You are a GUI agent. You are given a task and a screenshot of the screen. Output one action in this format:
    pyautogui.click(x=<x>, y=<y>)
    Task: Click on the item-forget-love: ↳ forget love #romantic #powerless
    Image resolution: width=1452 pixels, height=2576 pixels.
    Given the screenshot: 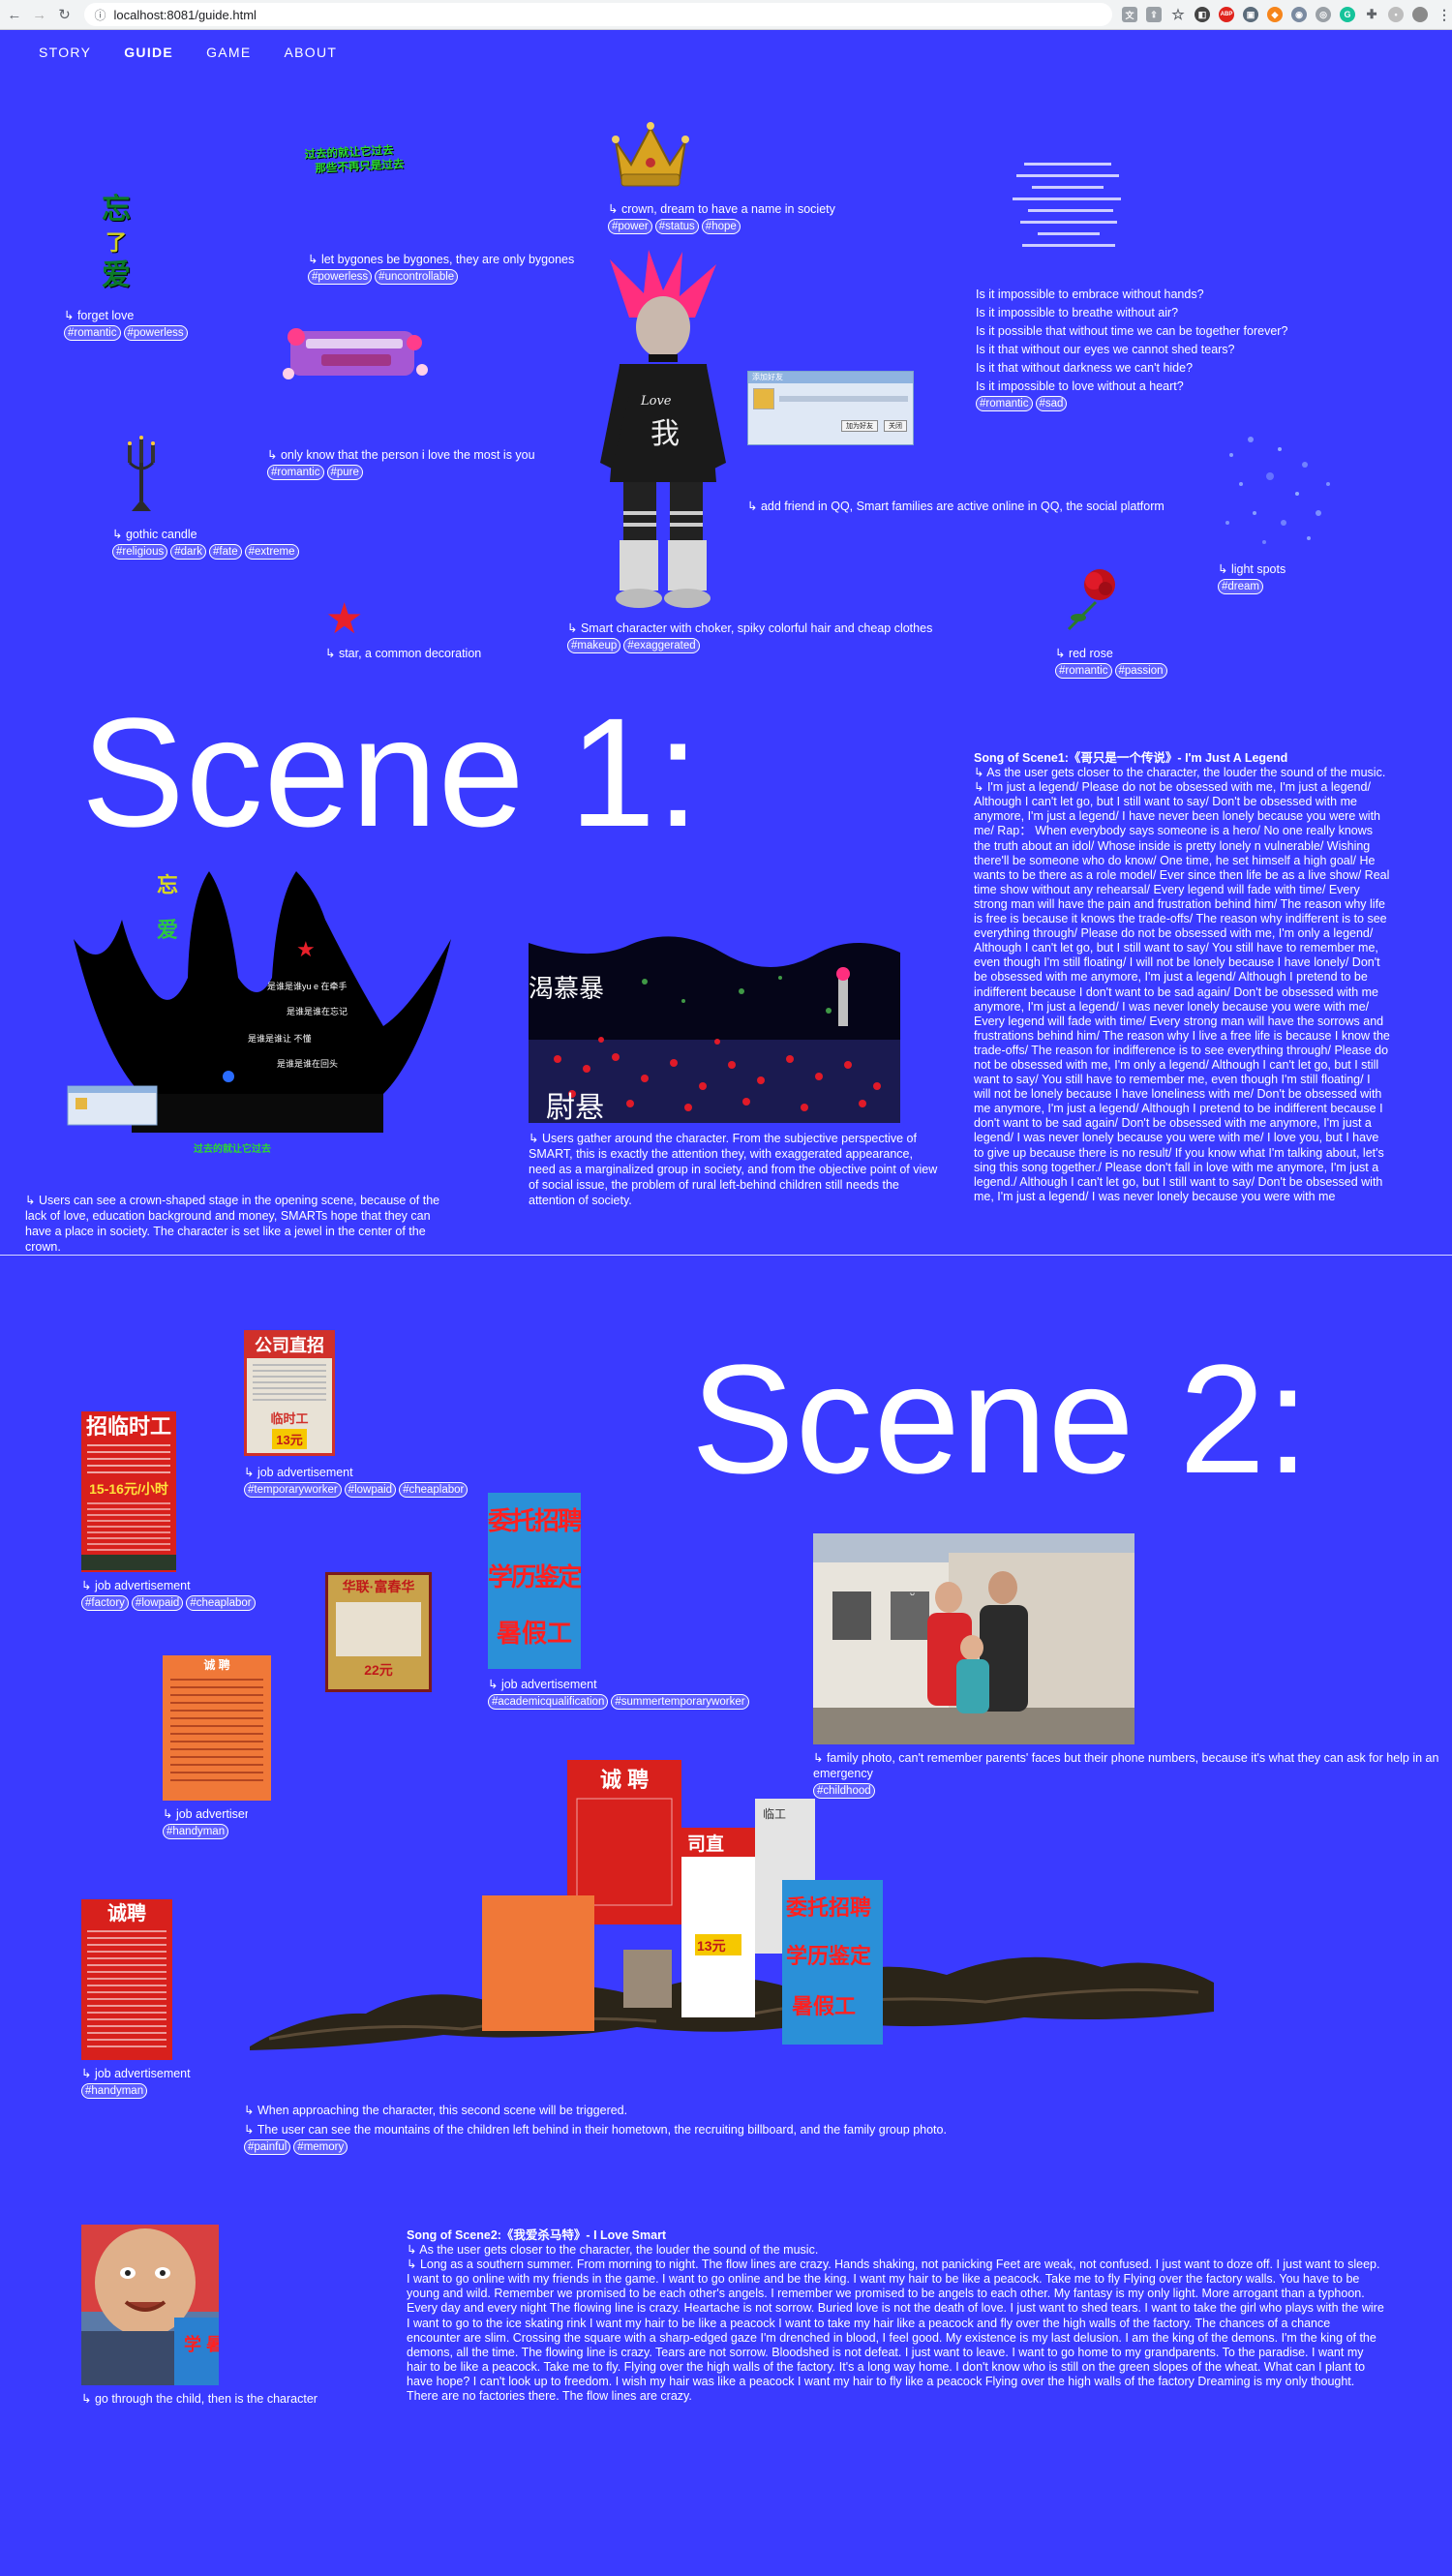 What is the action you would take?
    pyautogui.click(x=126, y=324)
    